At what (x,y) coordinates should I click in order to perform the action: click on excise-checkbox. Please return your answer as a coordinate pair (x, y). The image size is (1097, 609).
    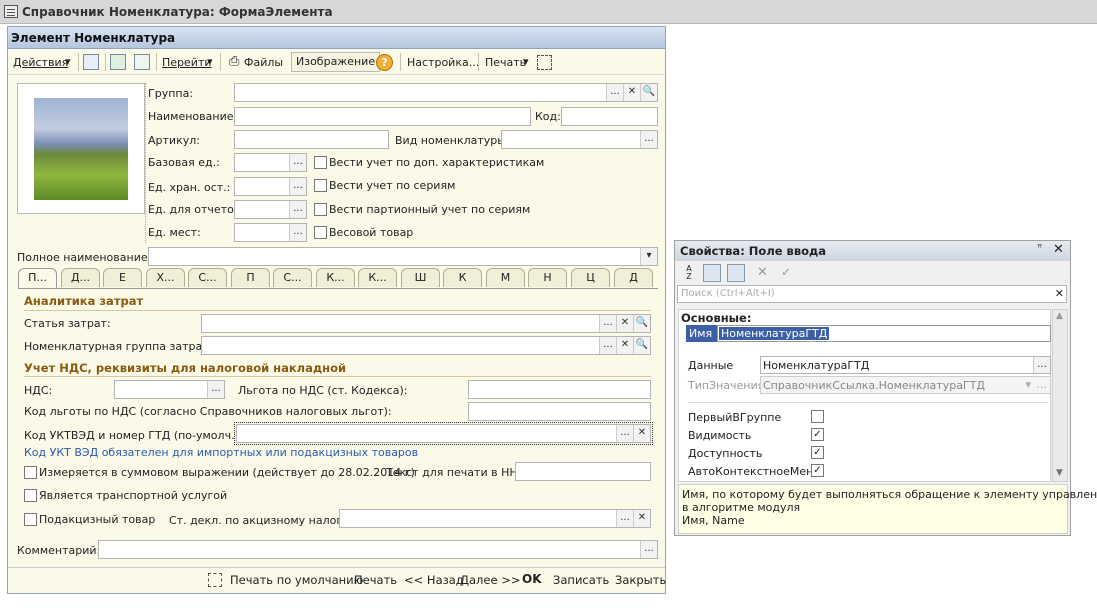
    Looking at the image, I should click on (30, 519).